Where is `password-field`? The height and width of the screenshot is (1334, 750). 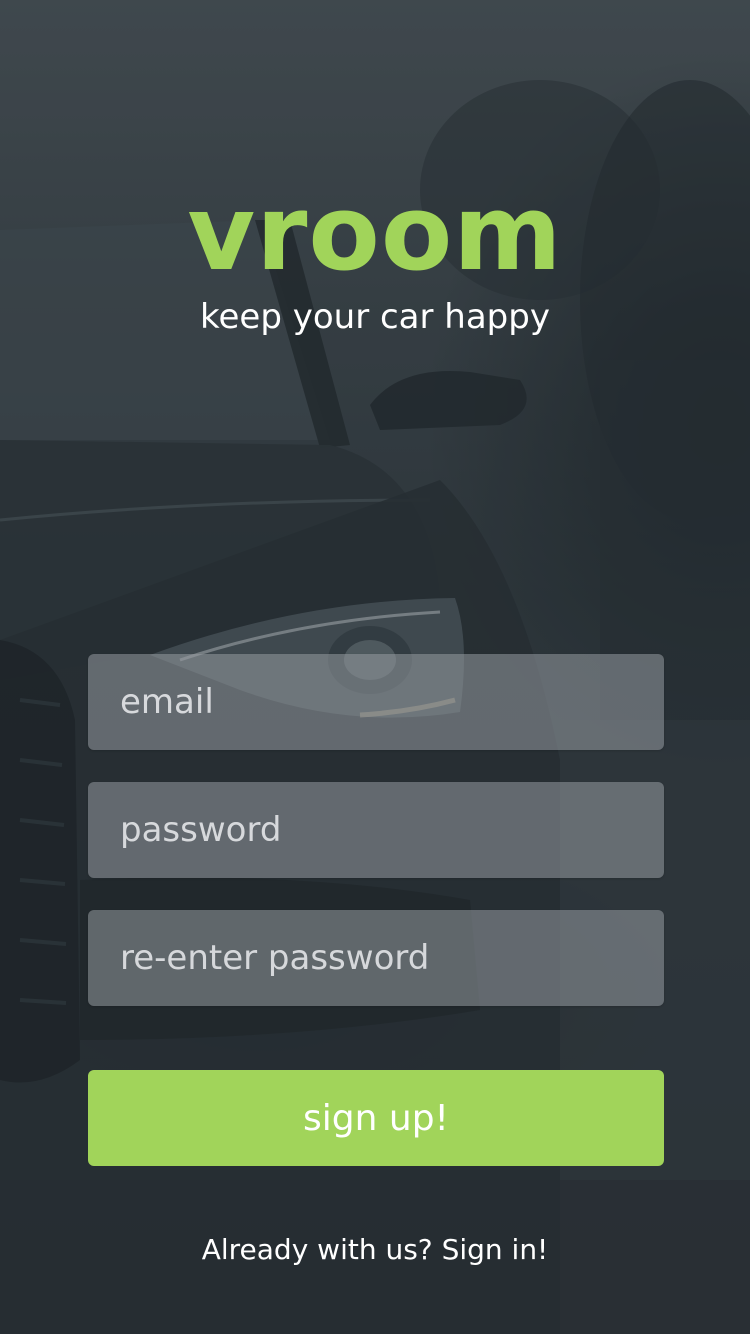
password-field is located at coordinates (376, 830).